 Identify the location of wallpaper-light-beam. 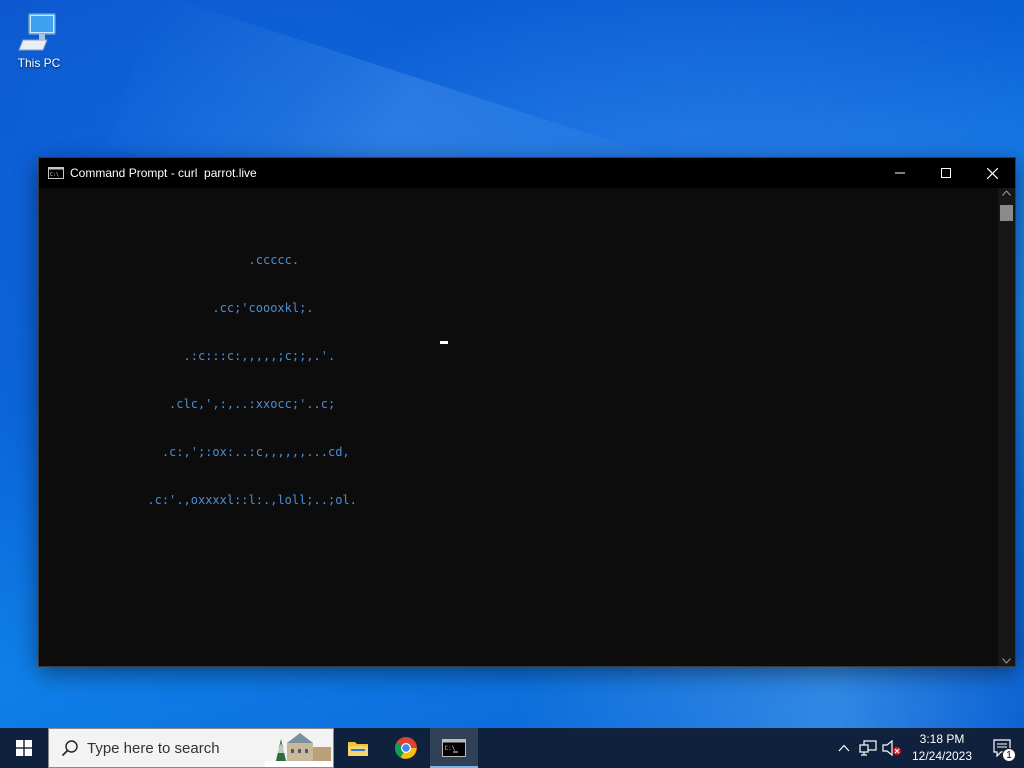
(772, 695).